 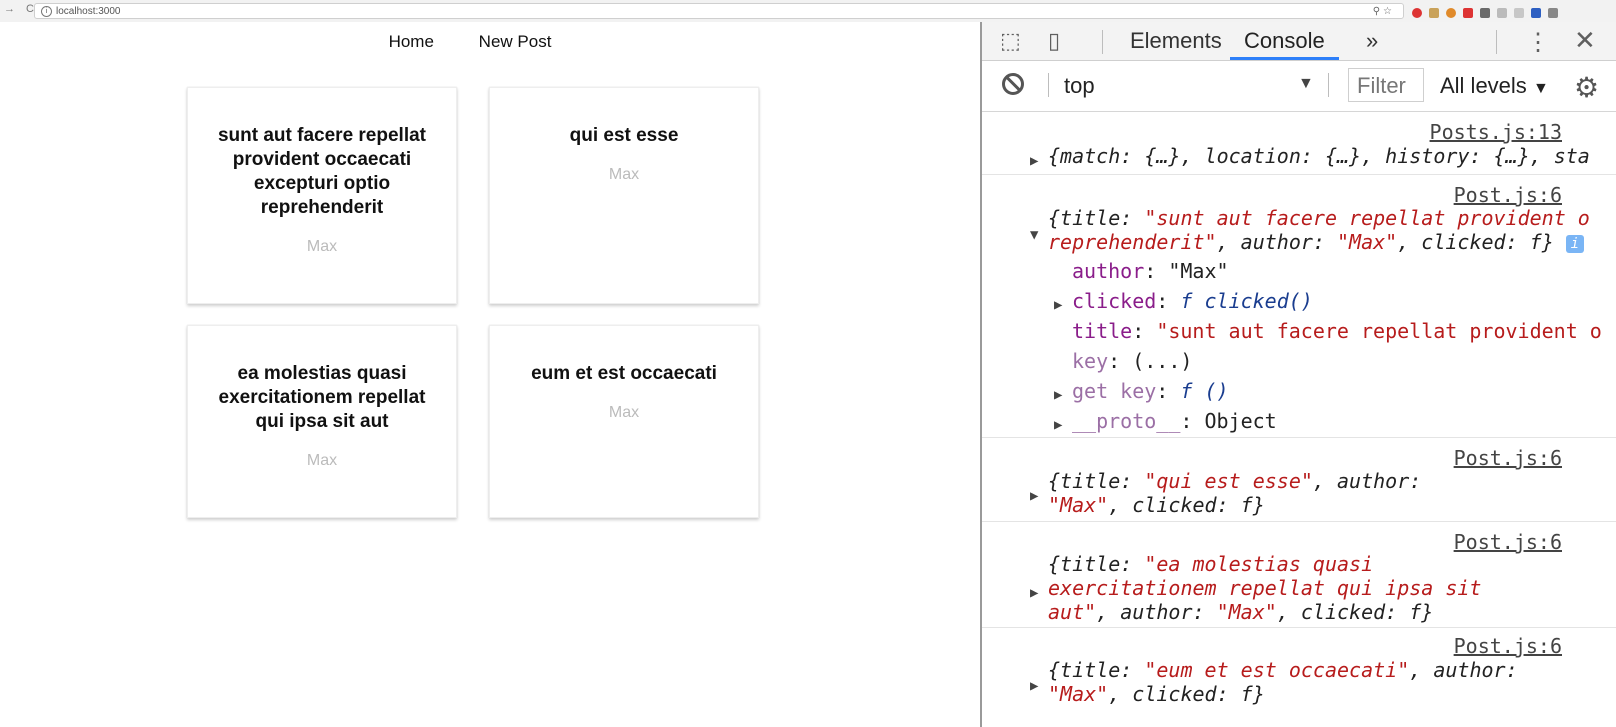 I want to click on property-row: author: "Max", so click(x=1150, y=271).